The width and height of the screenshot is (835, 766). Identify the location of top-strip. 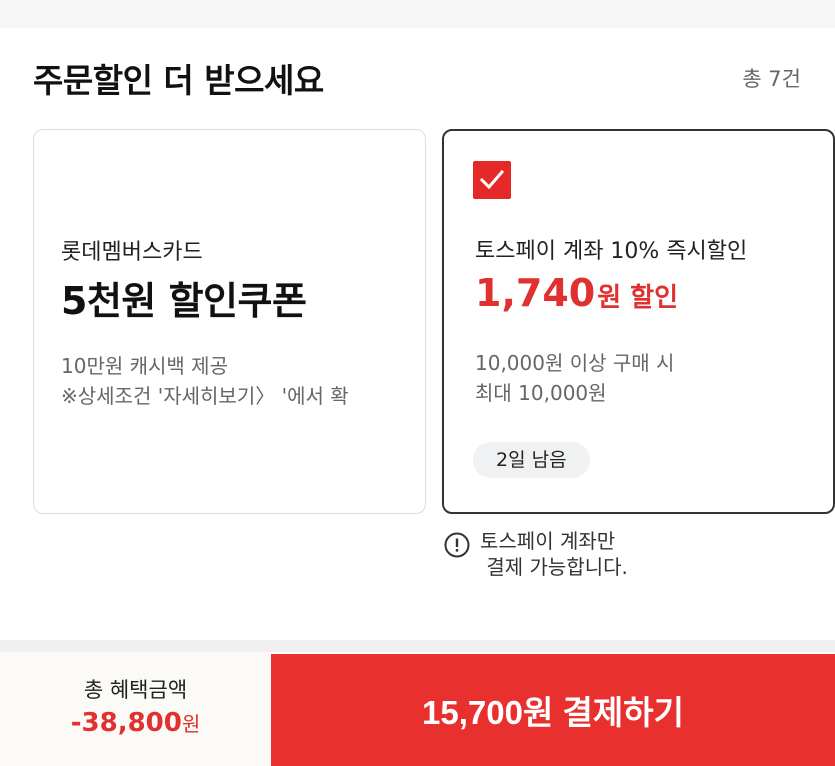
(417, 14).